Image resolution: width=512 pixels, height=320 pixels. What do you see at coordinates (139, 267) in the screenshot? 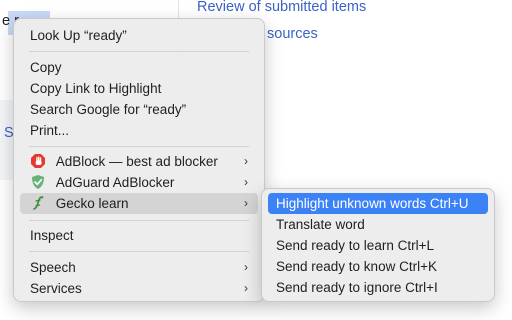
I see `menu-item-speech: Speech ›` at bounding box center [139, 267].